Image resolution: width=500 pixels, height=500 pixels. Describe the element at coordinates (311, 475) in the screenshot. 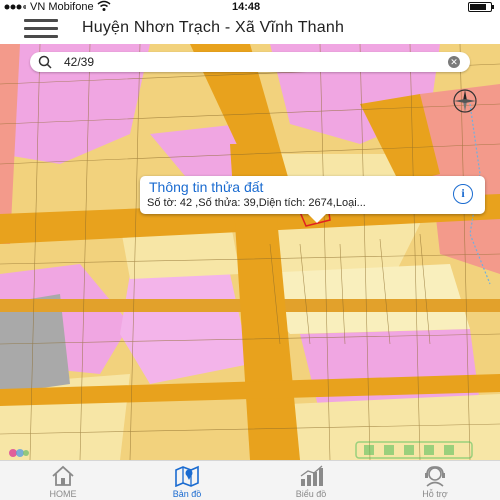

I see `chart-icon` at that location.